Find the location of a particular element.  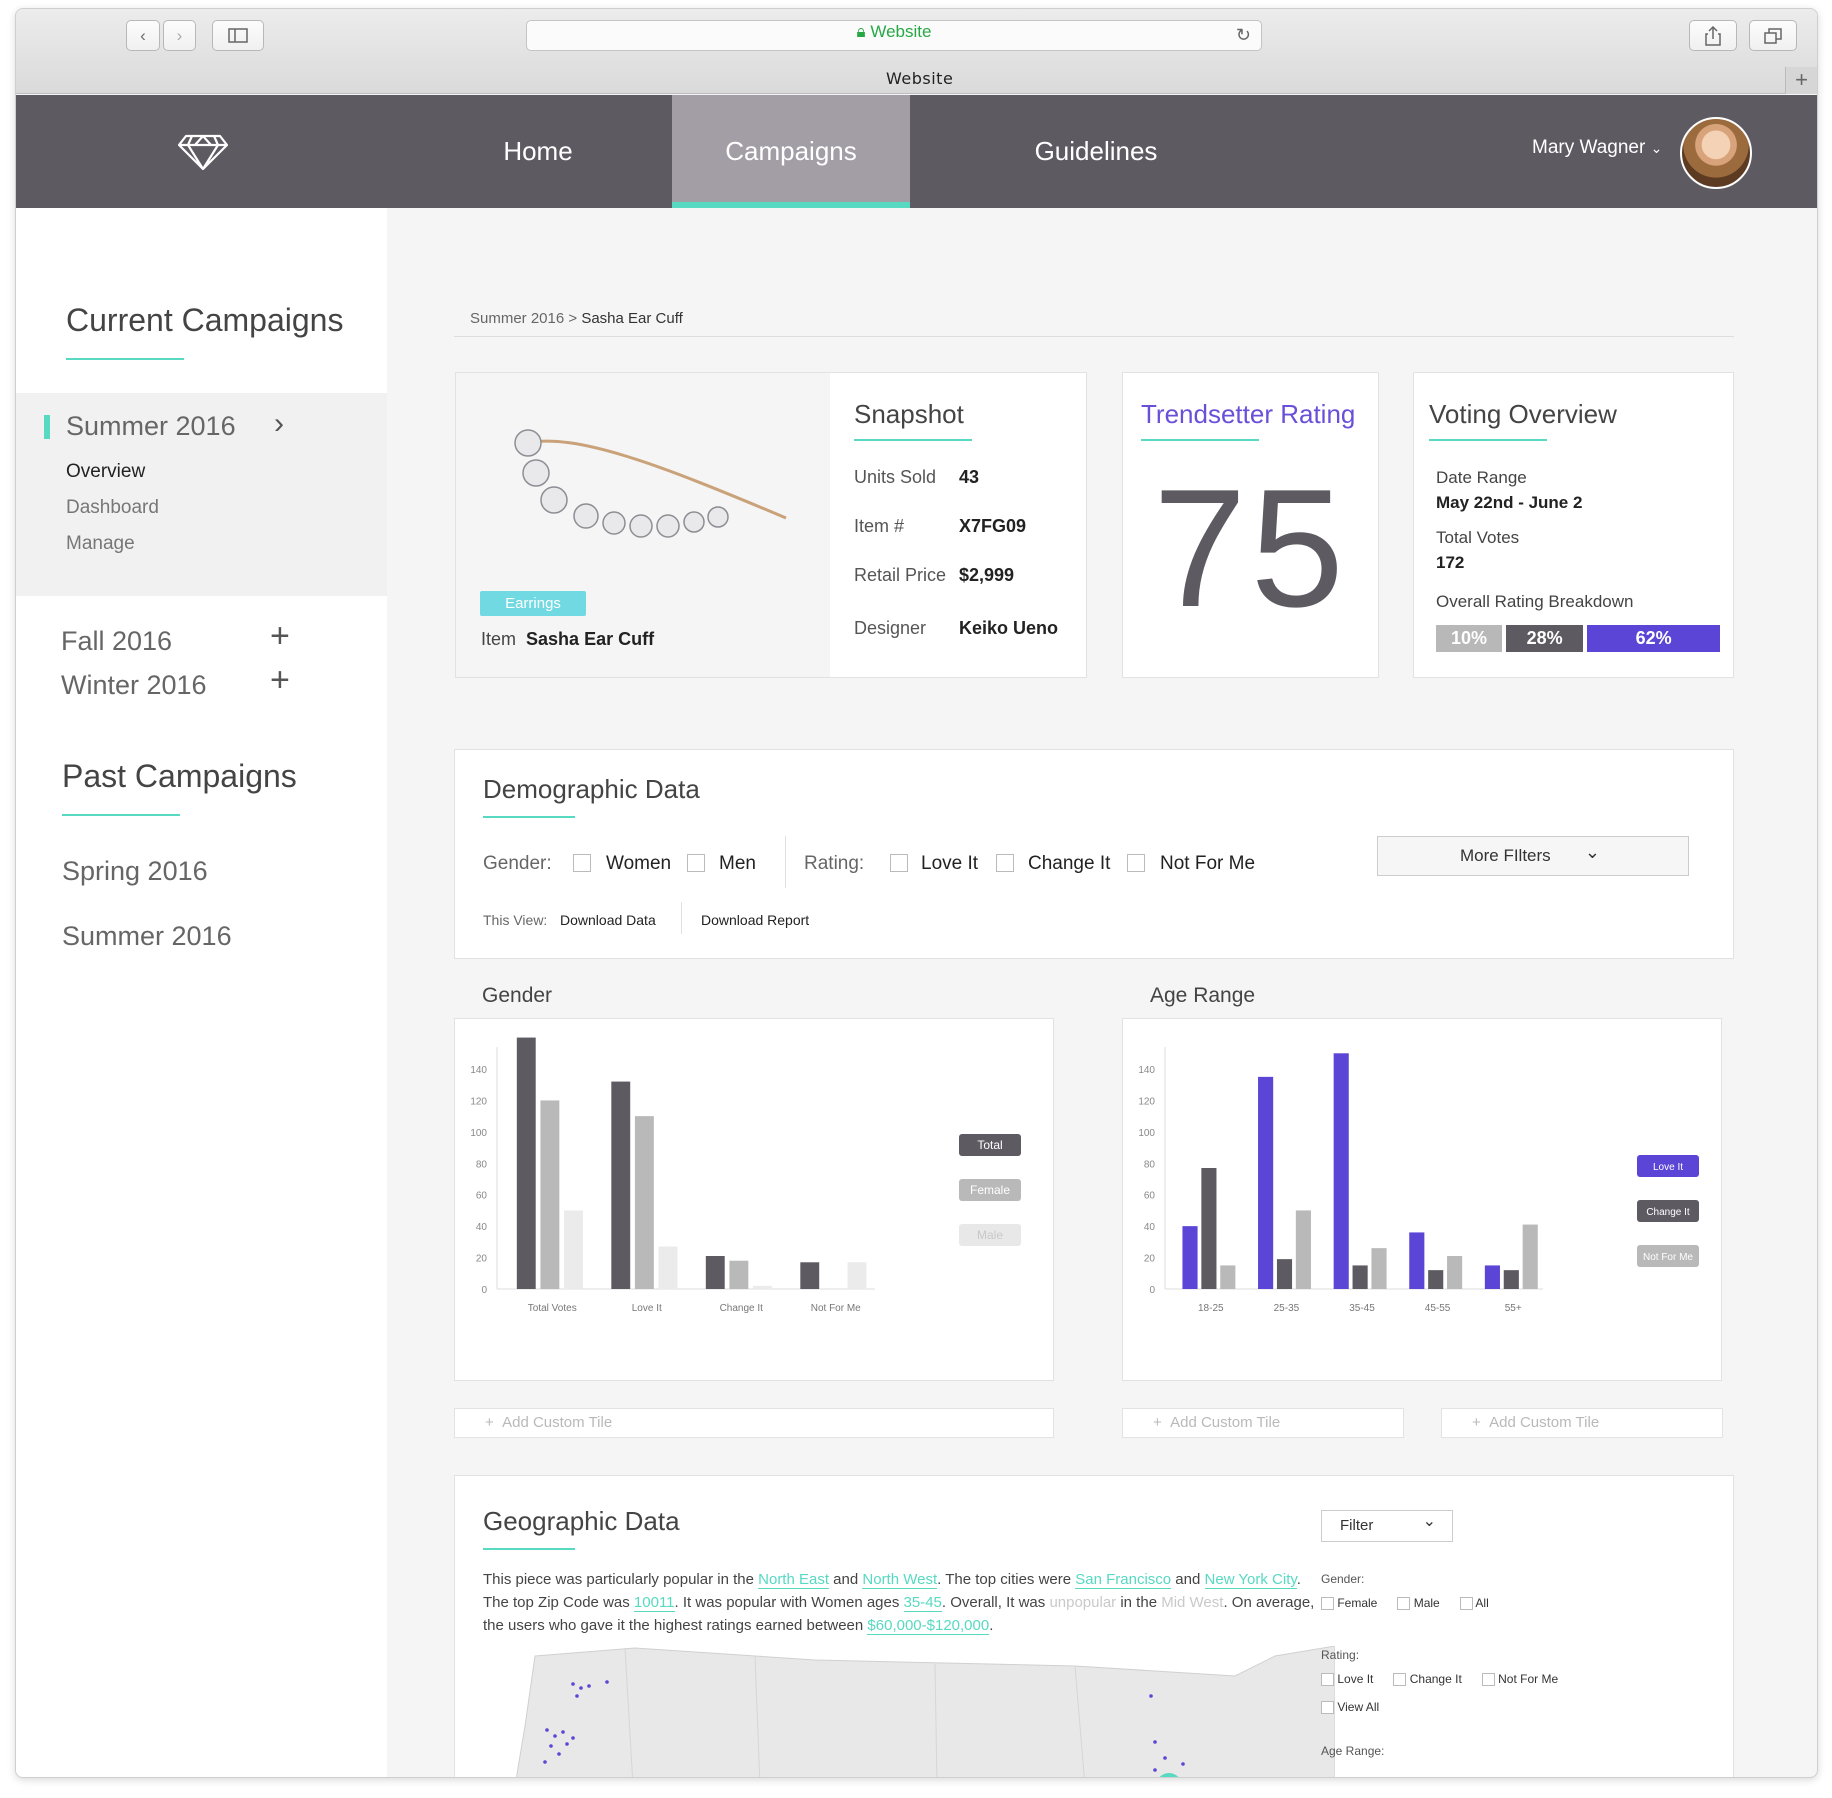

legend-male: Male is located at coordinates (990, 1235).